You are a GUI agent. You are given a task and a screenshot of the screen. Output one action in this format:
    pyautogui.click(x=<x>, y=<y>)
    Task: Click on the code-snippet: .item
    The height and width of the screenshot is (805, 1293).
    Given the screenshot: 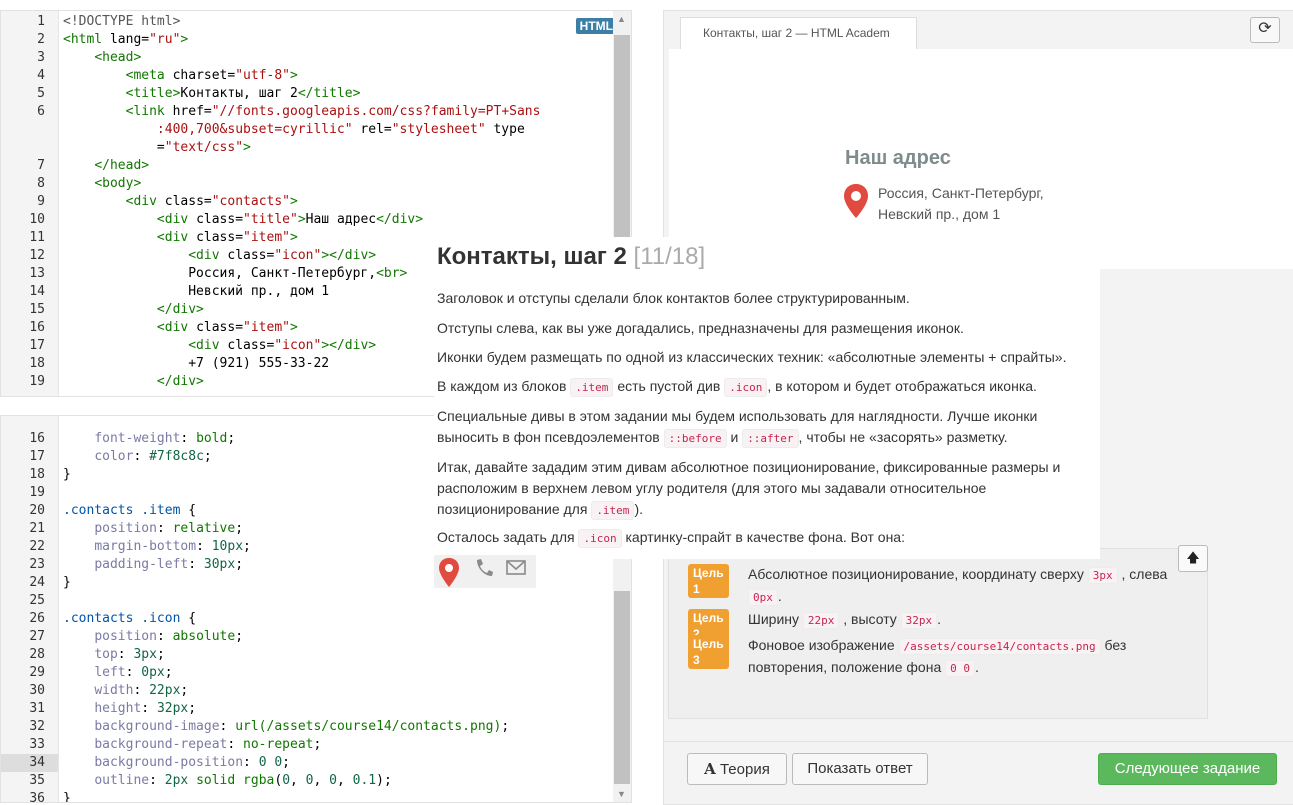 What is the action you would take?
    pyautogui.click(x=592, y=387)
    